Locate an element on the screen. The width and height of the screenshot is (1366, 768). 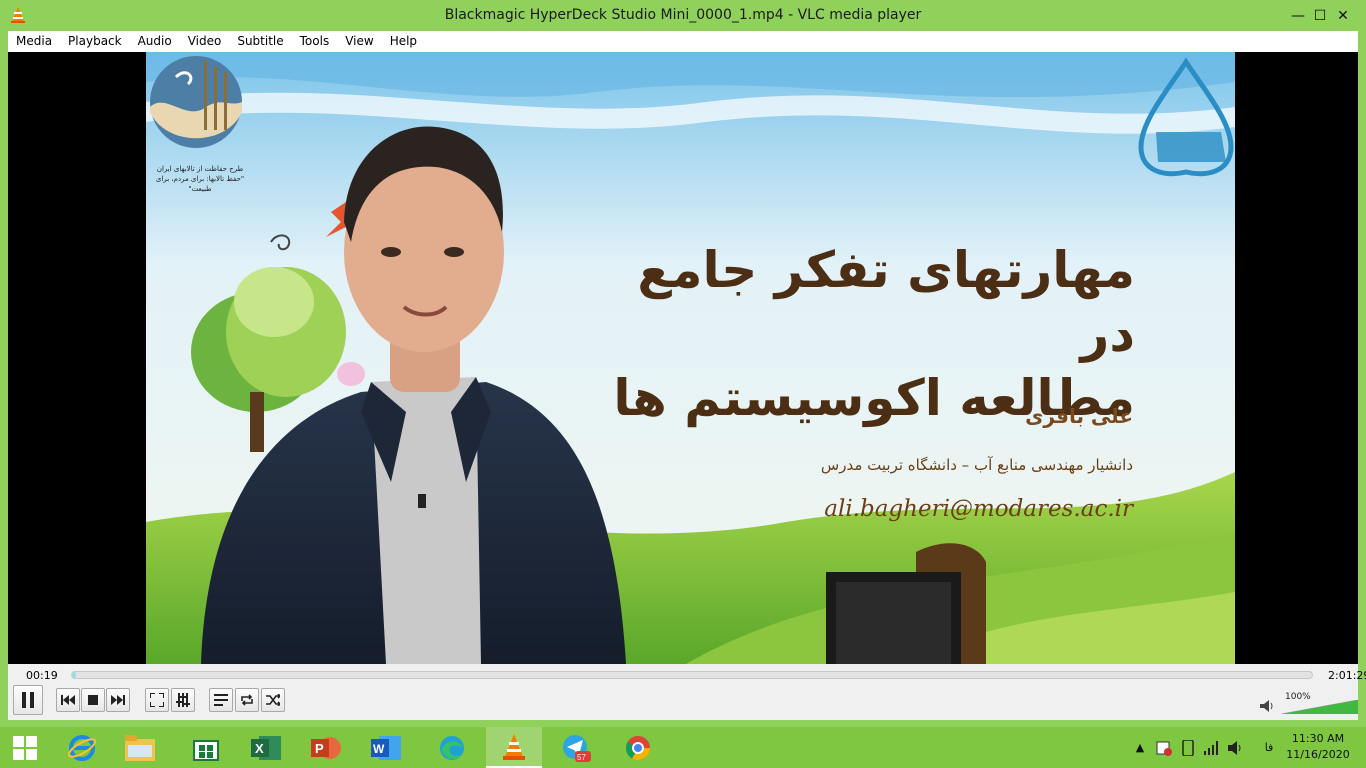
security-warning-icon is located at coordinates (1164, 748).